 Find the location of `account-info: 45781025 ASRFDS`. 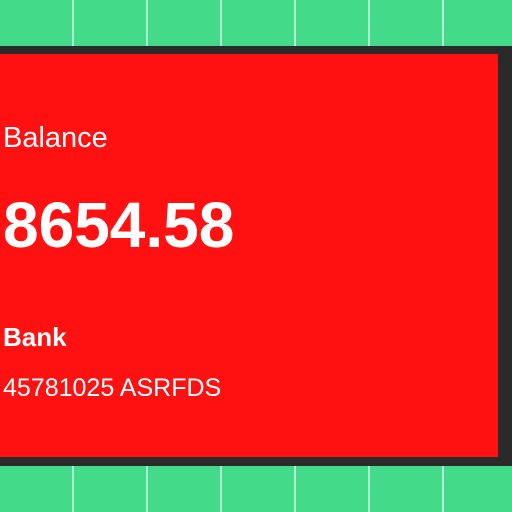

account-info: 45781025 ASRFDS is located at coordinates (112, 388).